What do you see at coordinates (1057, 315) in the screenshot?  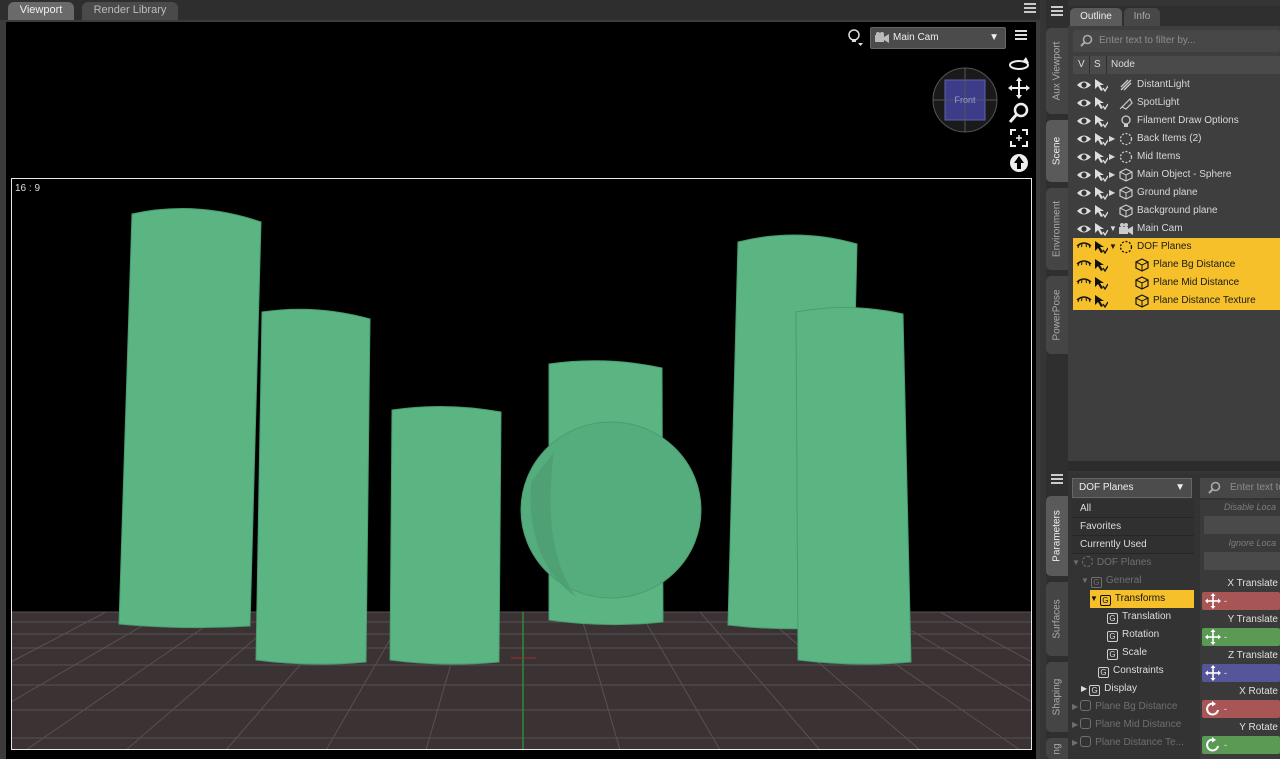 I see `tab-powerpose: PowerPose` at bounding box center [1057, 315].